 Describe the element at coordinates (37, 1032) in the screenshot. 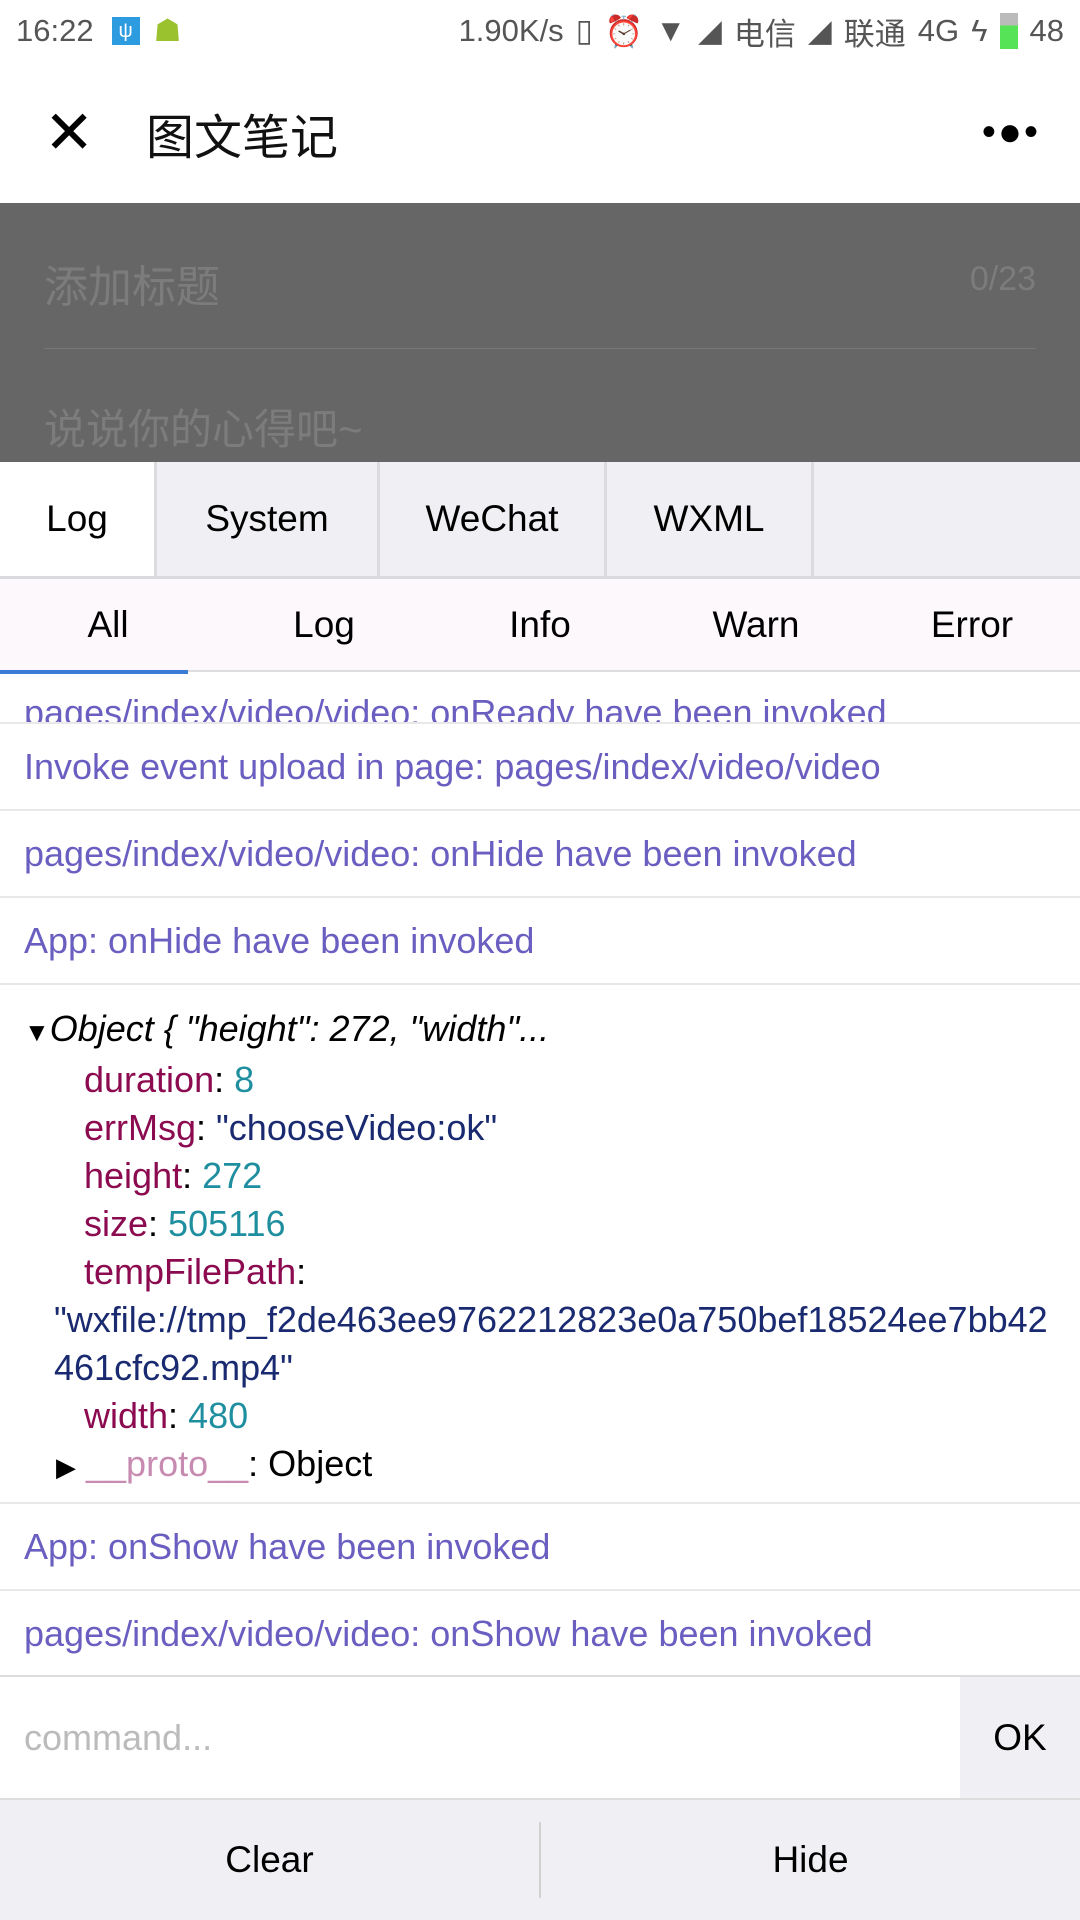

I see `caret-down-icon: ▼` at that location.